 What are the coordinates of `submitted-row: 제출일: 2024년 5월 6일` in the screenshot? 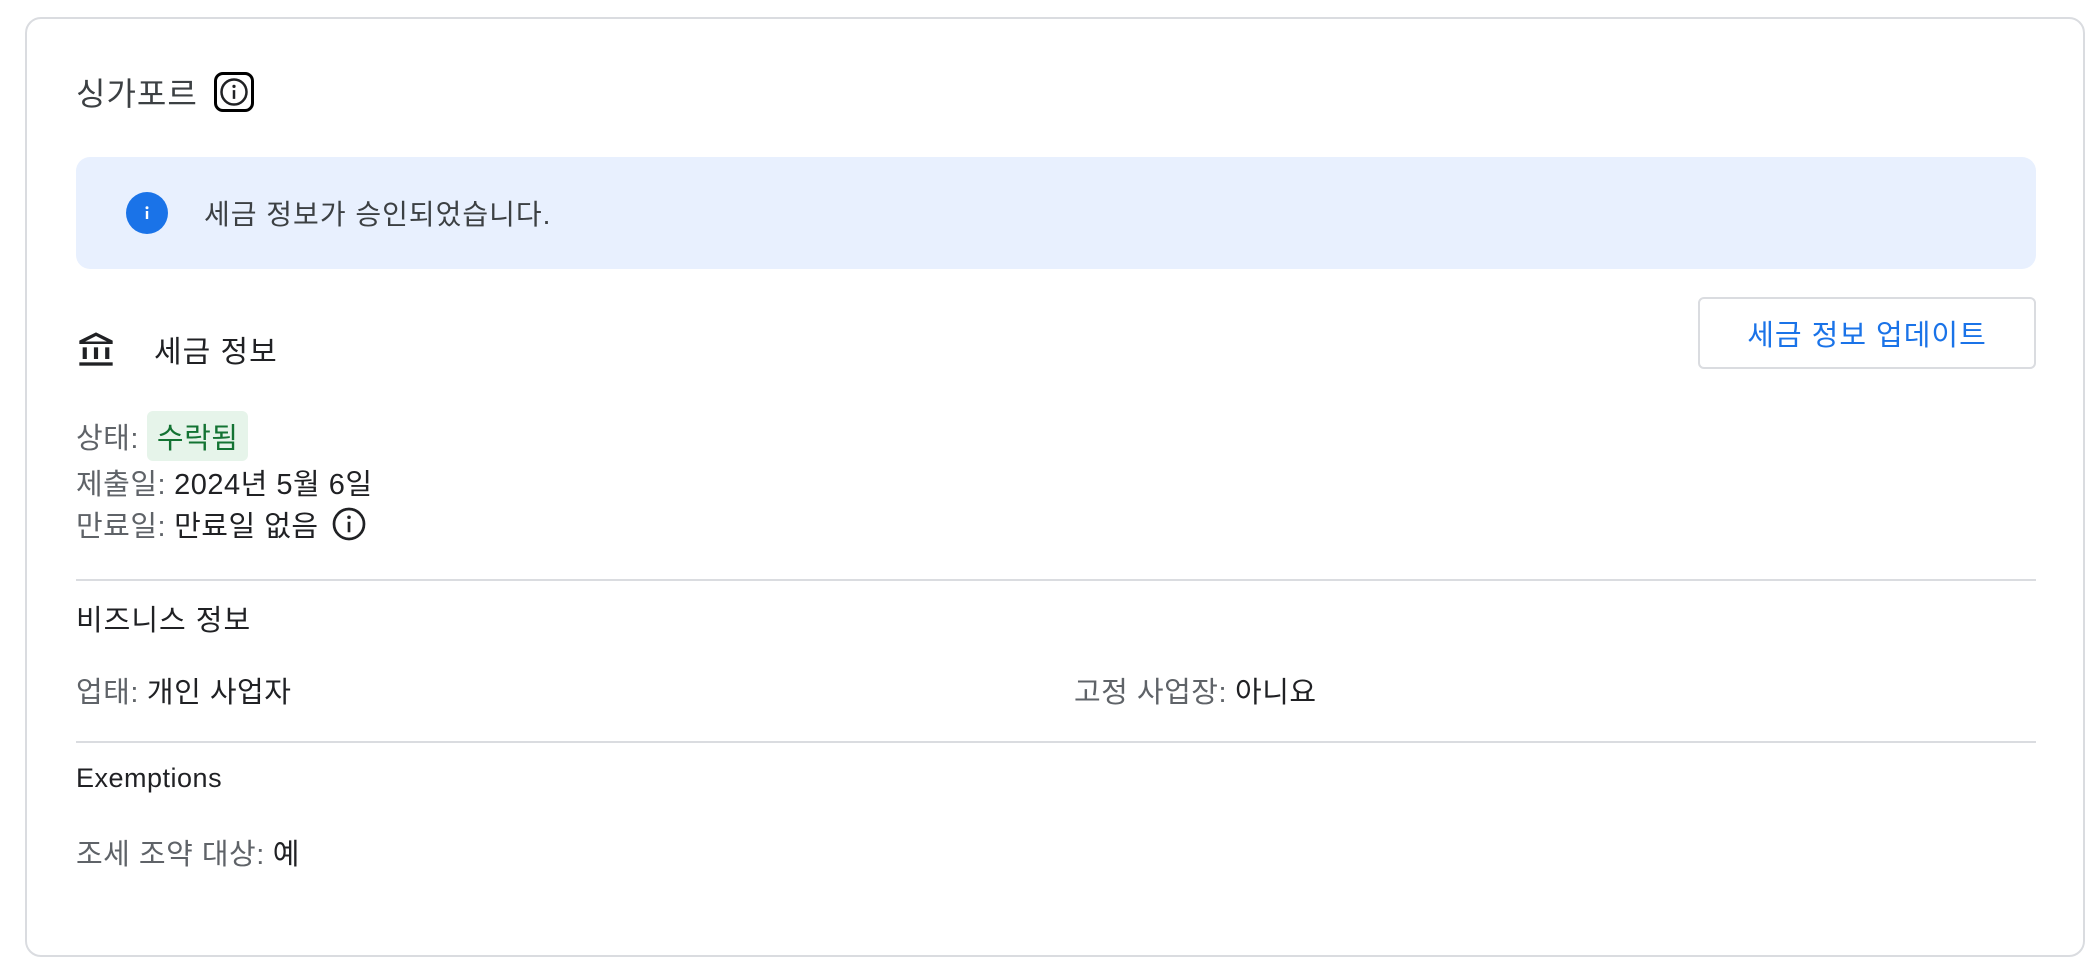 It's located at (224, 482).